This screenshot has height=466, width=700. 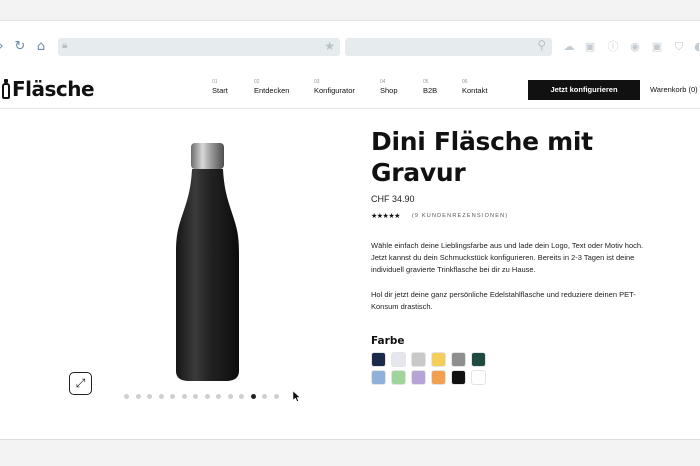 I want to click on expand-icon: ⤢, so click(x=80, y=383).